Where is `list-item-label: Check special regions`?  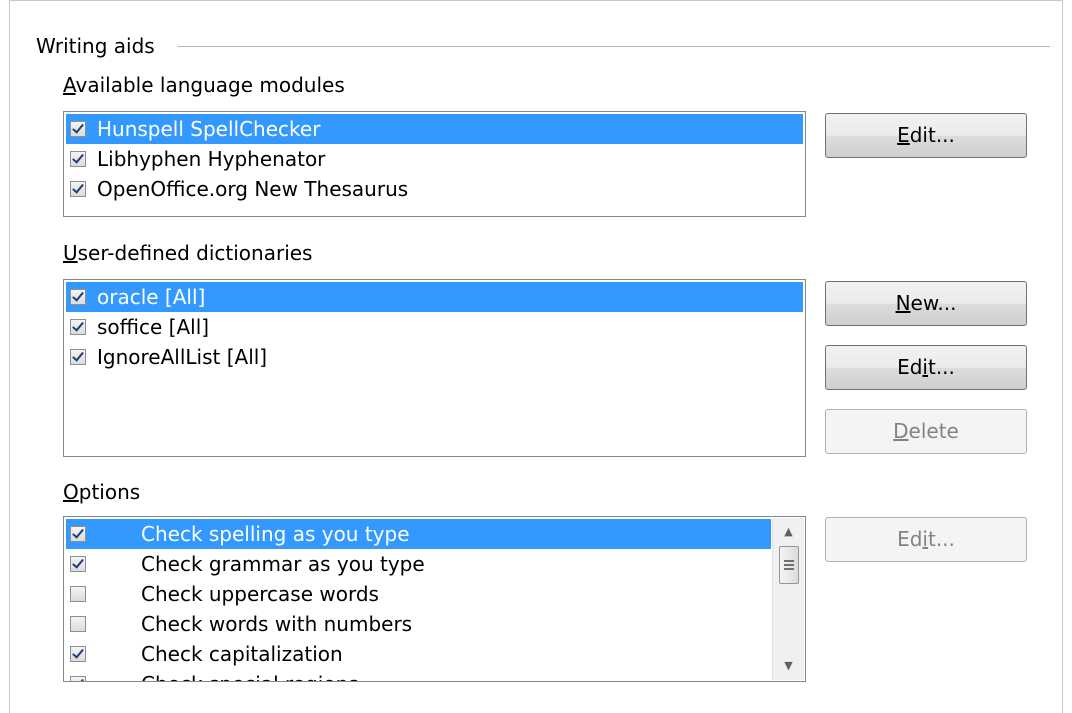 list-item-label: Check special regions is located at coordinates (250, 675).